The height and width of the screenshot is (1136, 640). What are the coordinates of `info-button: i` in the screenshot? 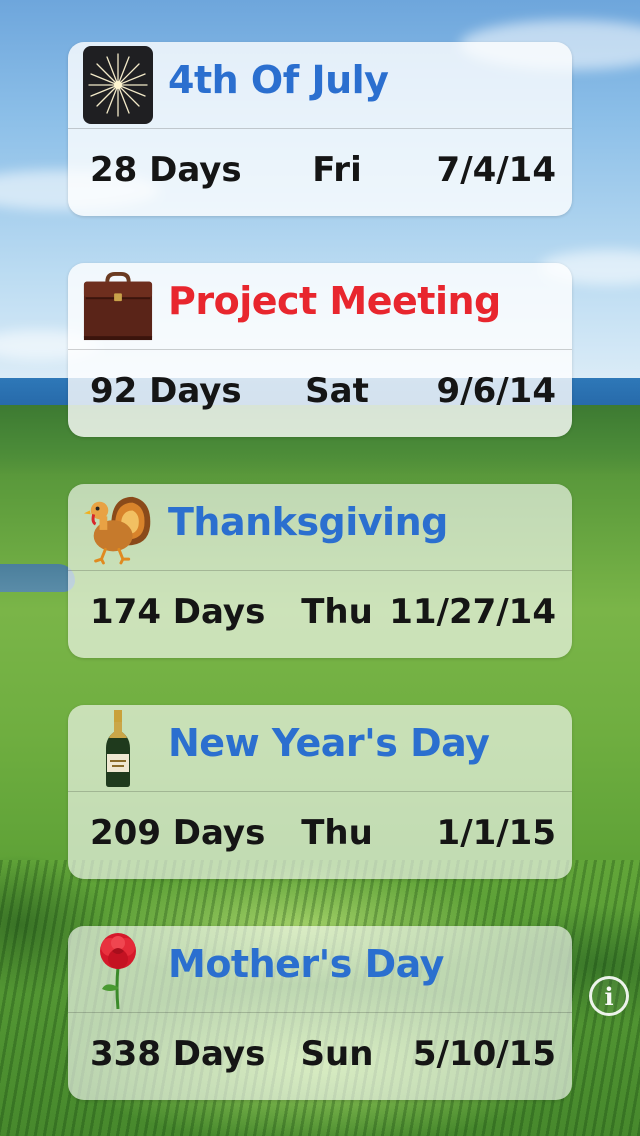 It's located at (609, 996).